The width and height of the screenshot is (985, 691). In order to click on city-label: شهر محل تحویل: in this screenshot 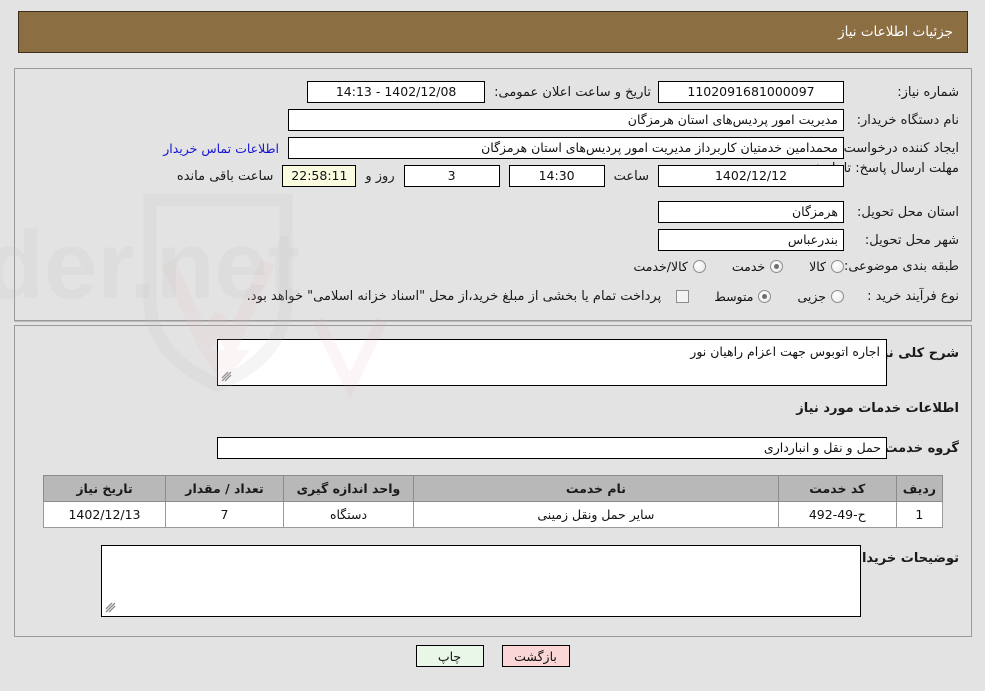, I will do `click(911, 240)`.